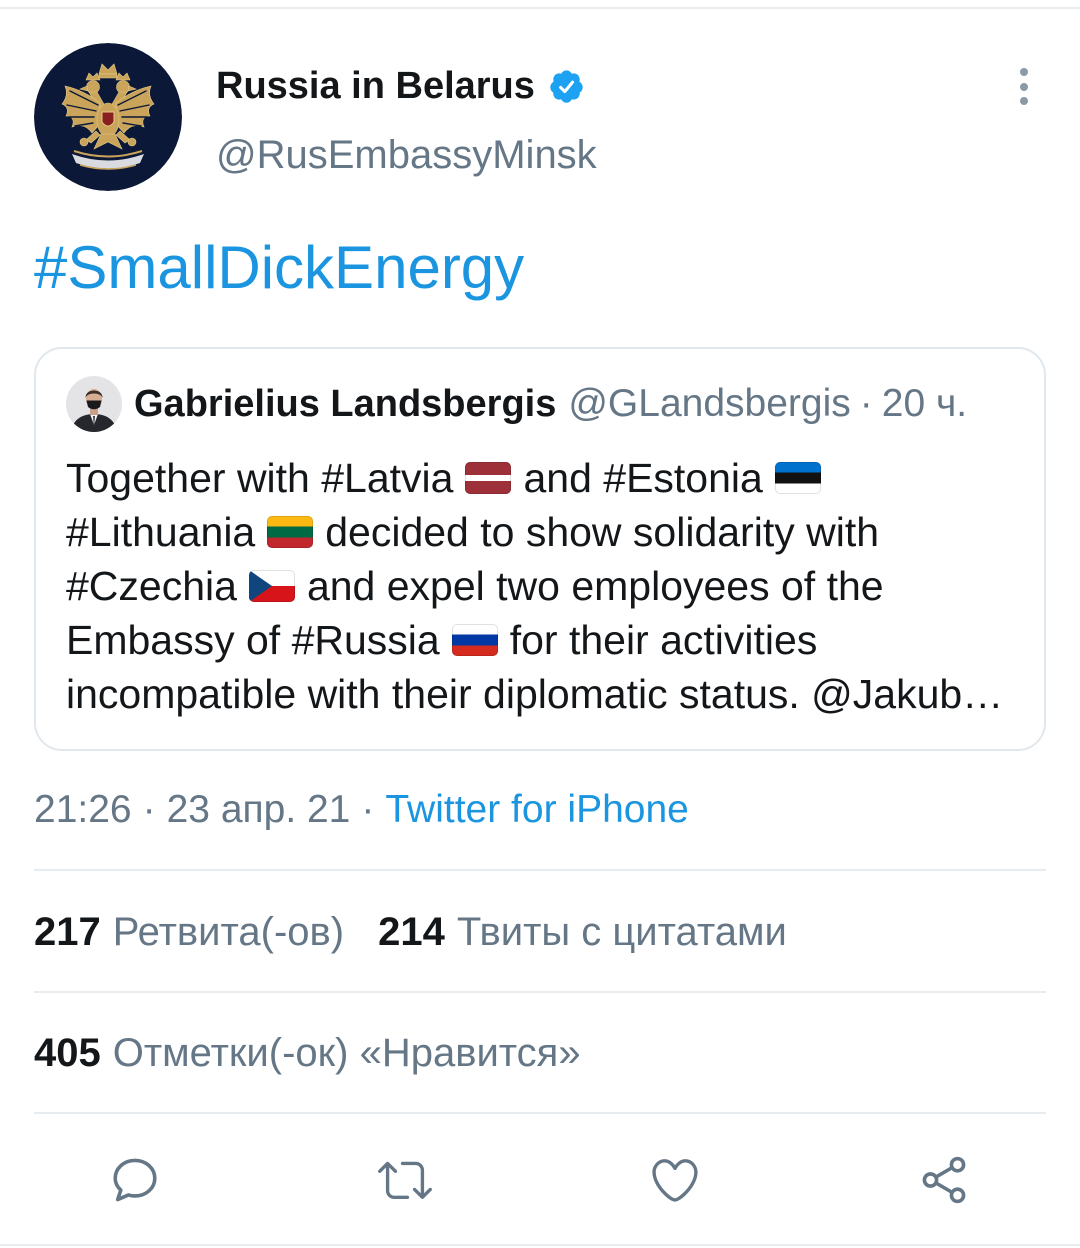  What do you see at coordinates (258, 809) in the screenshot?
I see `tweet-date: 23 апр. 21` at bounding box center [258, 809].